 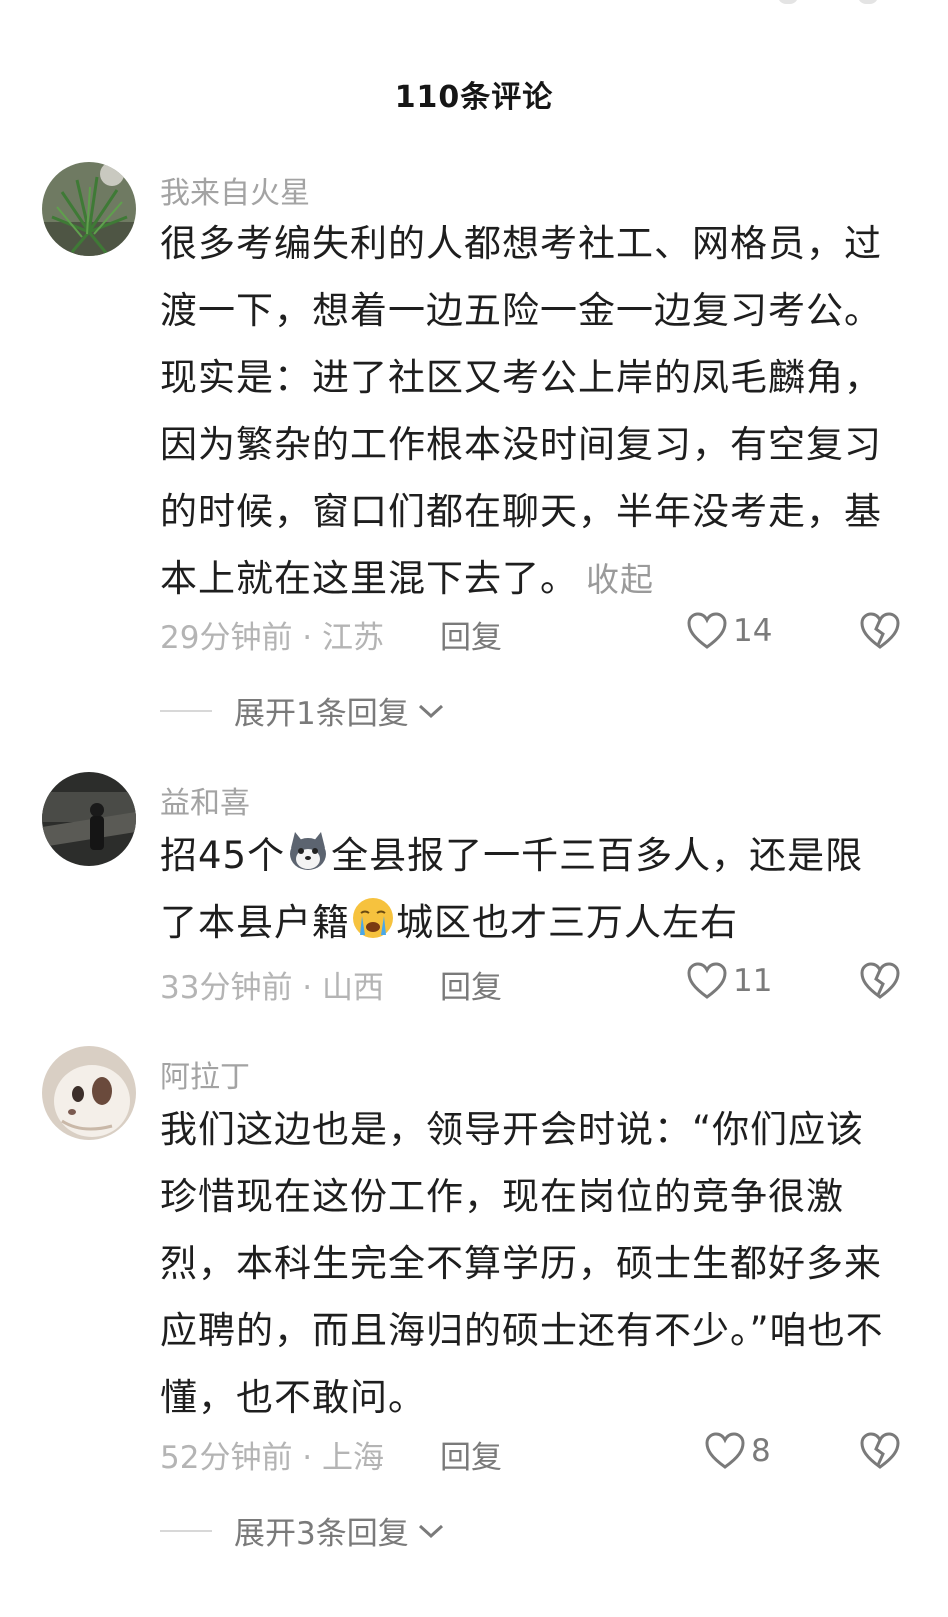 I want to click on comment-text-part: 城区也才三万人左右, so click(x=567, y=922).